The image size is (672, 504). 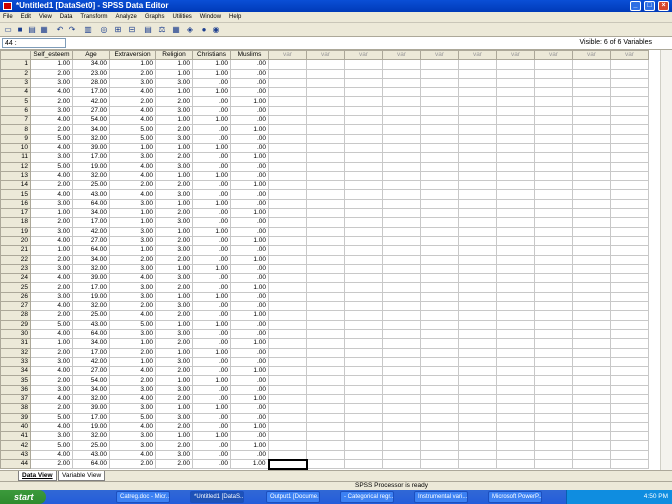 What do you see at coordinates (91, 343) in the screenshot?
I see `data-cell: 34.00` at bounding box center [91, 343].